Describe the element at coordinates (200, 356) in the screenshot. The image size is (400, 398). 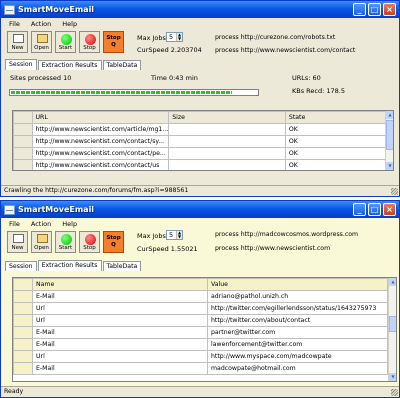
I see `table-row: Url http://www.myspace.com/madcowpate` at that location.